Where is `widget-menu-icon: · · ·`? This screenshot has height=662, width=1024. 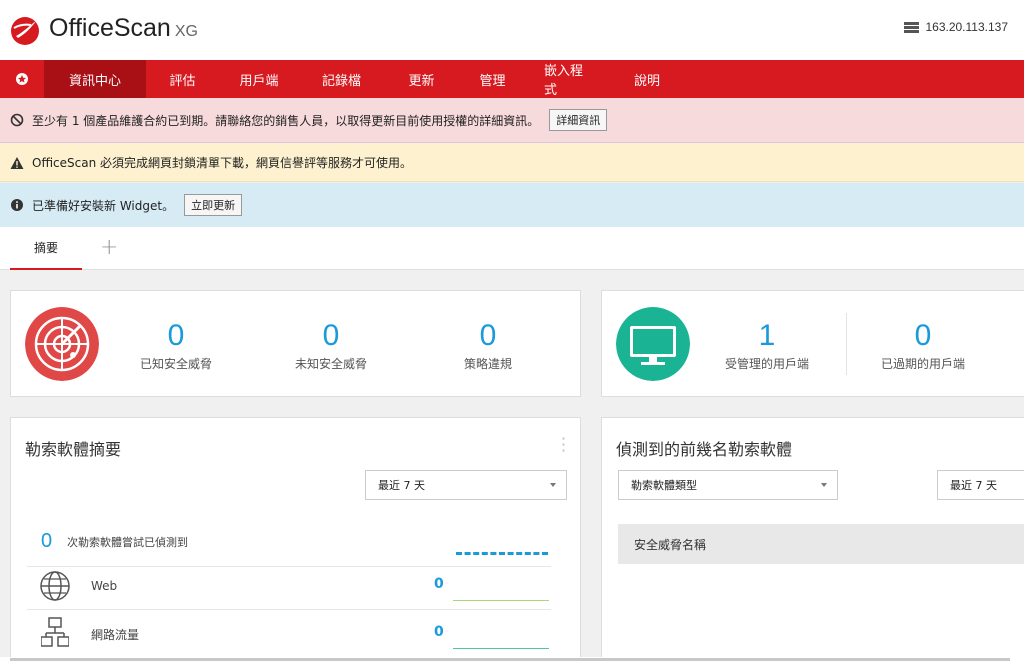
widget-menu-icon: · · · is located at coordinates (563, 445).